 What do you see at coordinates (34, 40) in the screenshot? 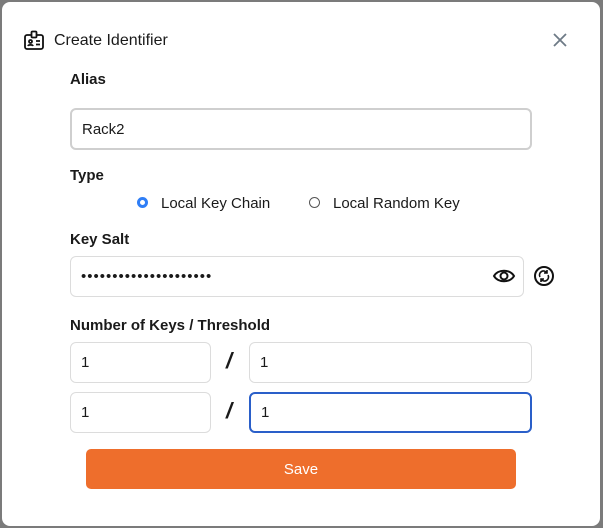
I see `id-badge-icon` at bounding box center [34, 40].